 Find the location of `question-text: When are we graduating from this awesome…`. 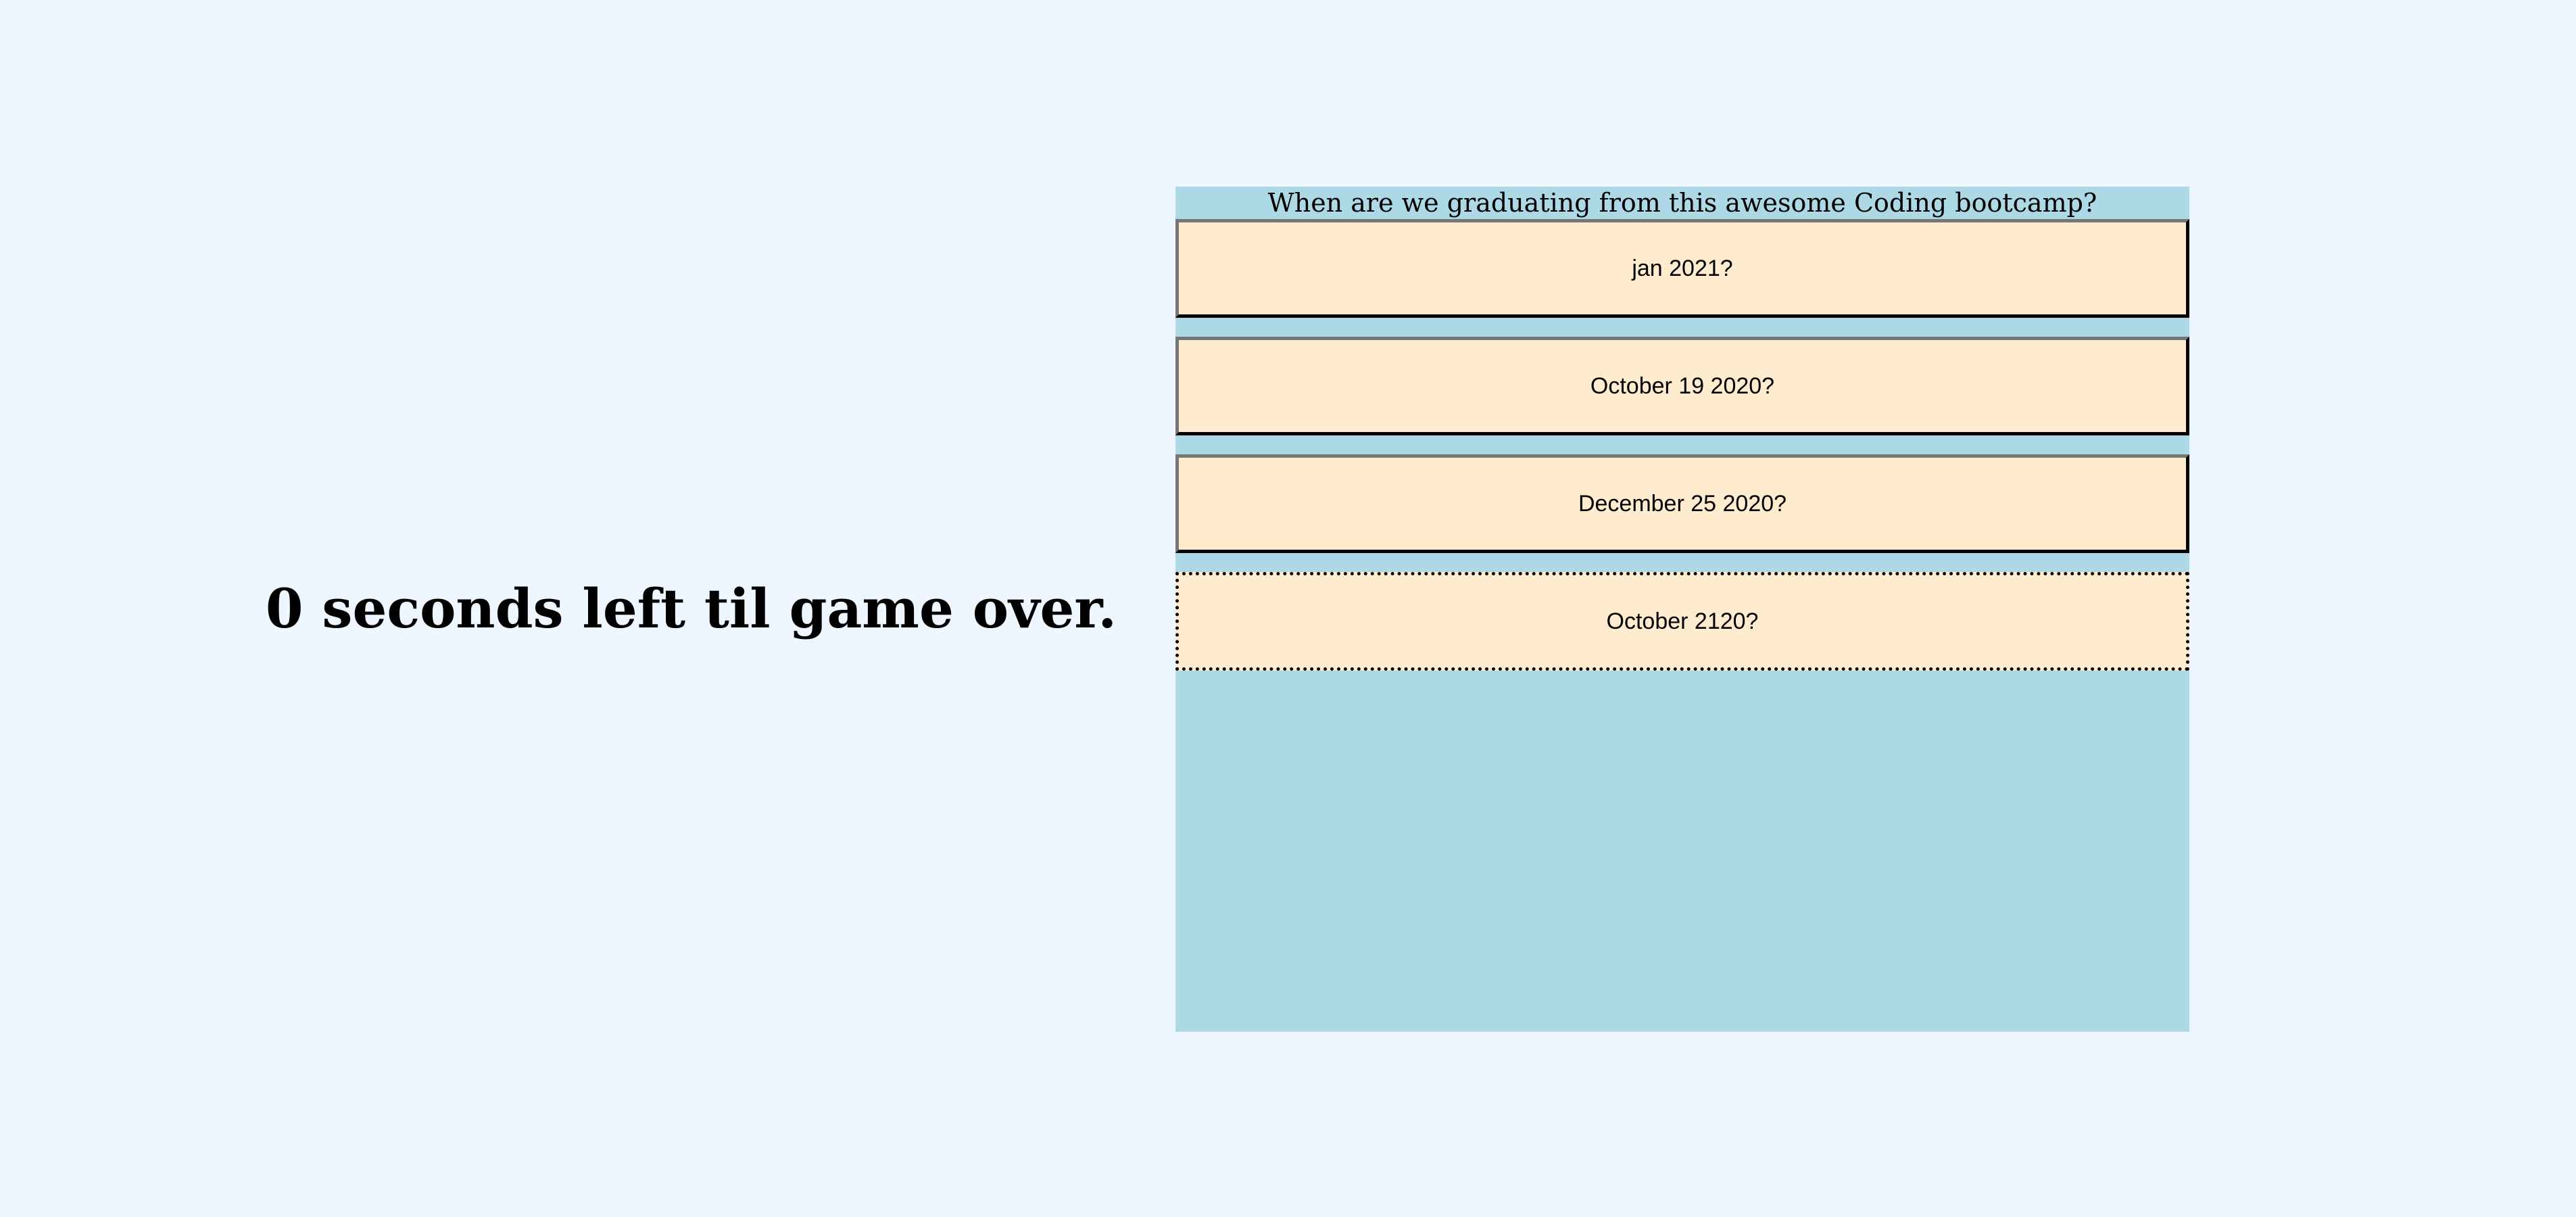

question-text: When are we graduating from this awesome… is located at coordinates (1682, 203).